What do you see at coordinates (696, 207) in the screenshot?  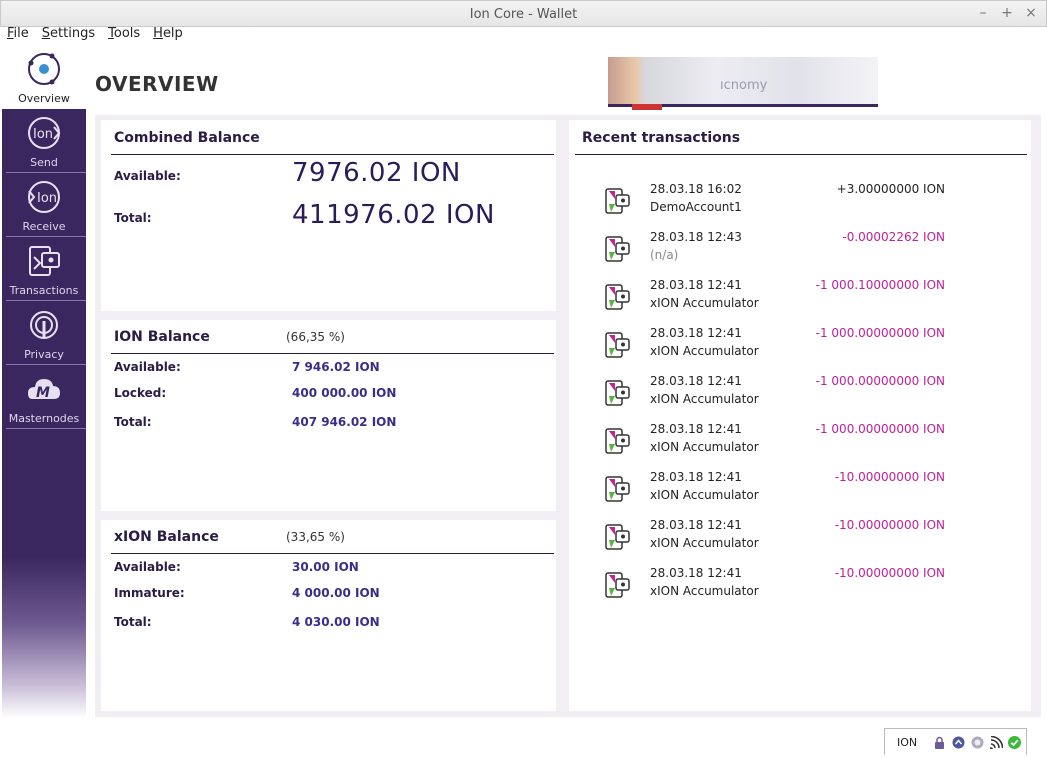 I see `transaction-address: DemoAccount1` at bounding box center [696, 207].